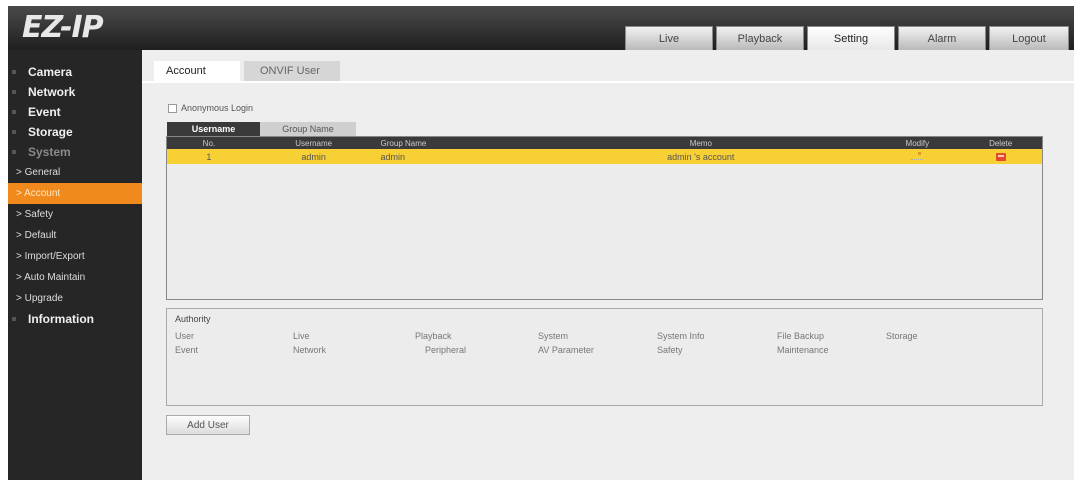 The image size is (1086, 483). I want to click on sidebar-item-label: Storage, so click(50, 132).